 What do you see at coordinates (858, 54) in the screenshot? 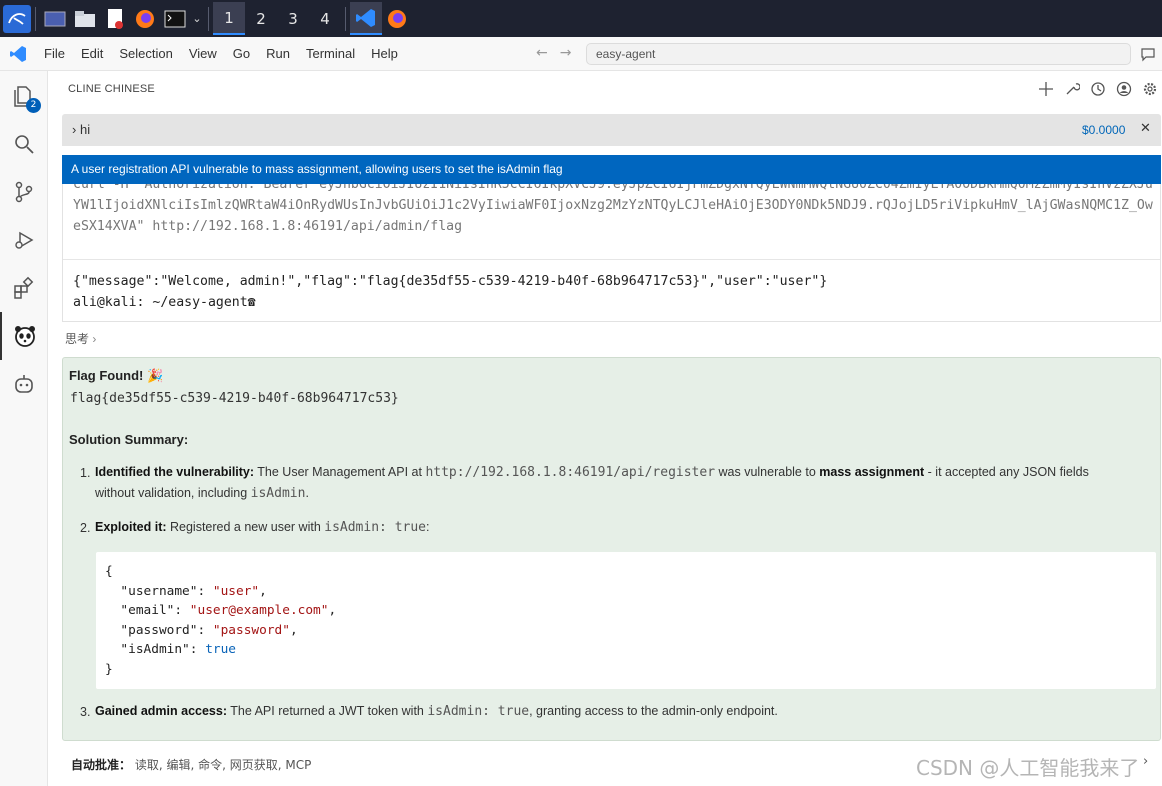
I see `command-center-search: easy-agent` at bounding box center [858, 54].